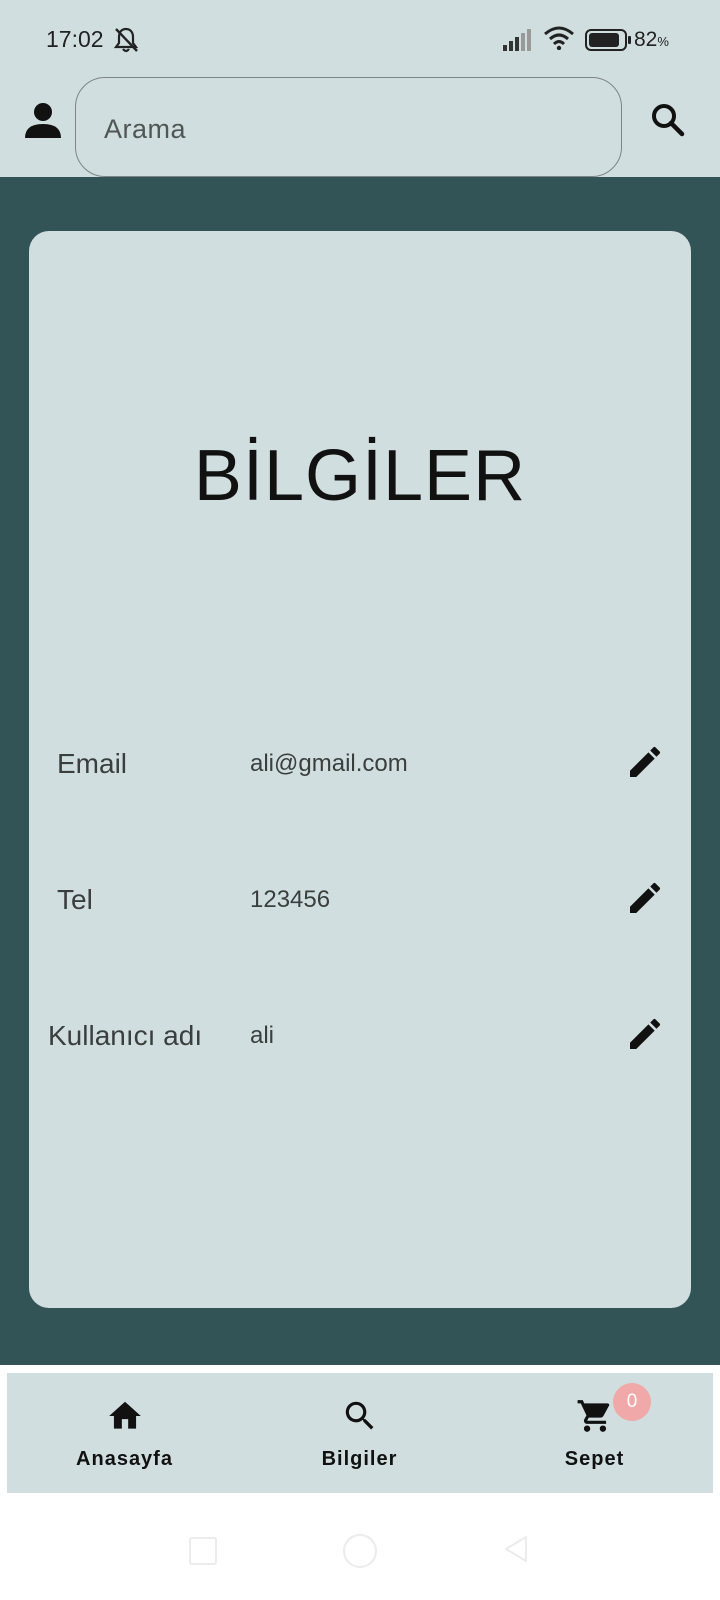 Image resolution: width=720 pixels, height=1600 pixels. I want to click on username-label: Kullanıcı adı, so click(125, 1035).